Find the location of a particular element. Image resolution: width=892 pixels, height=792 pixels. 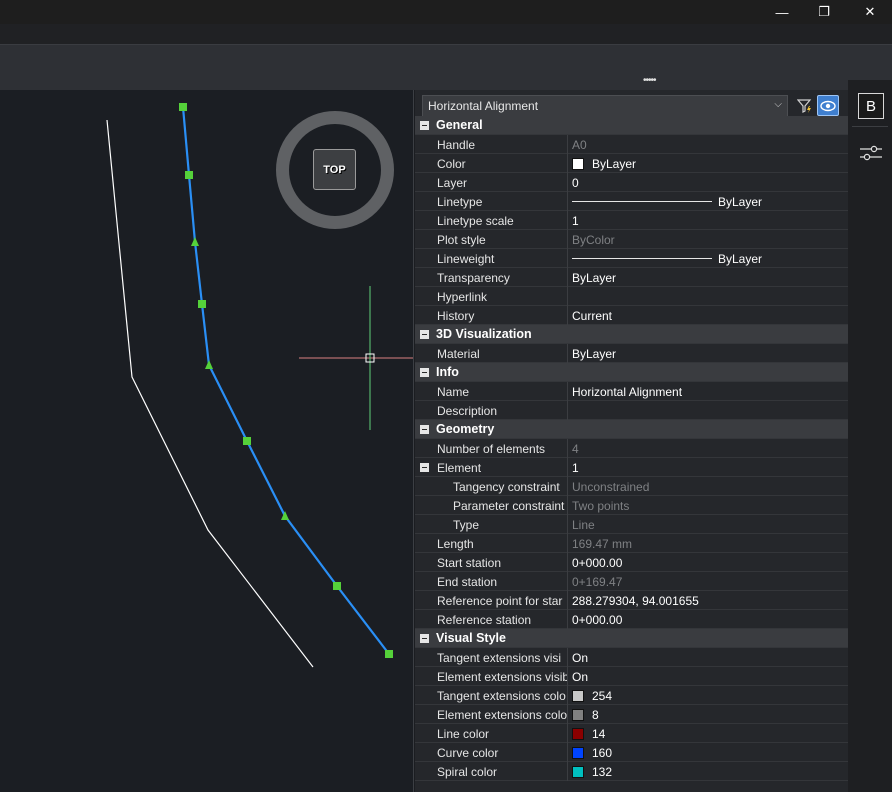

property-value: 132 is located at coordinates (707, 771).